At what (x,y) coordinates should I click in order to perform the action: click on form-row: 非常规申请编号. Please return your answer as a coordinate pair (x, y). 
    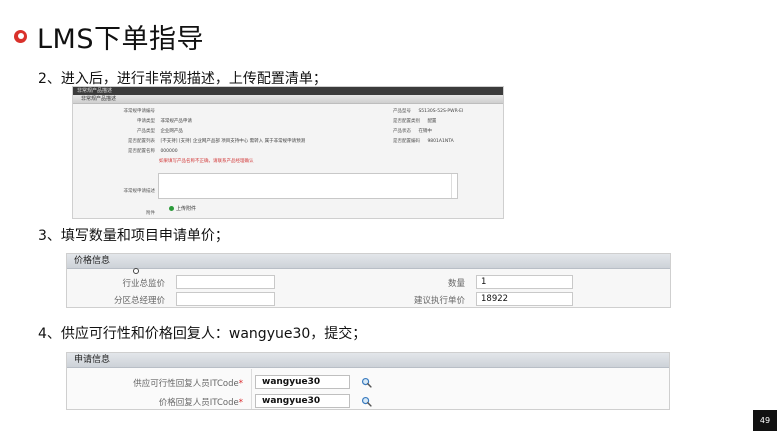
    Looking at the image, I should click on (139, 111).